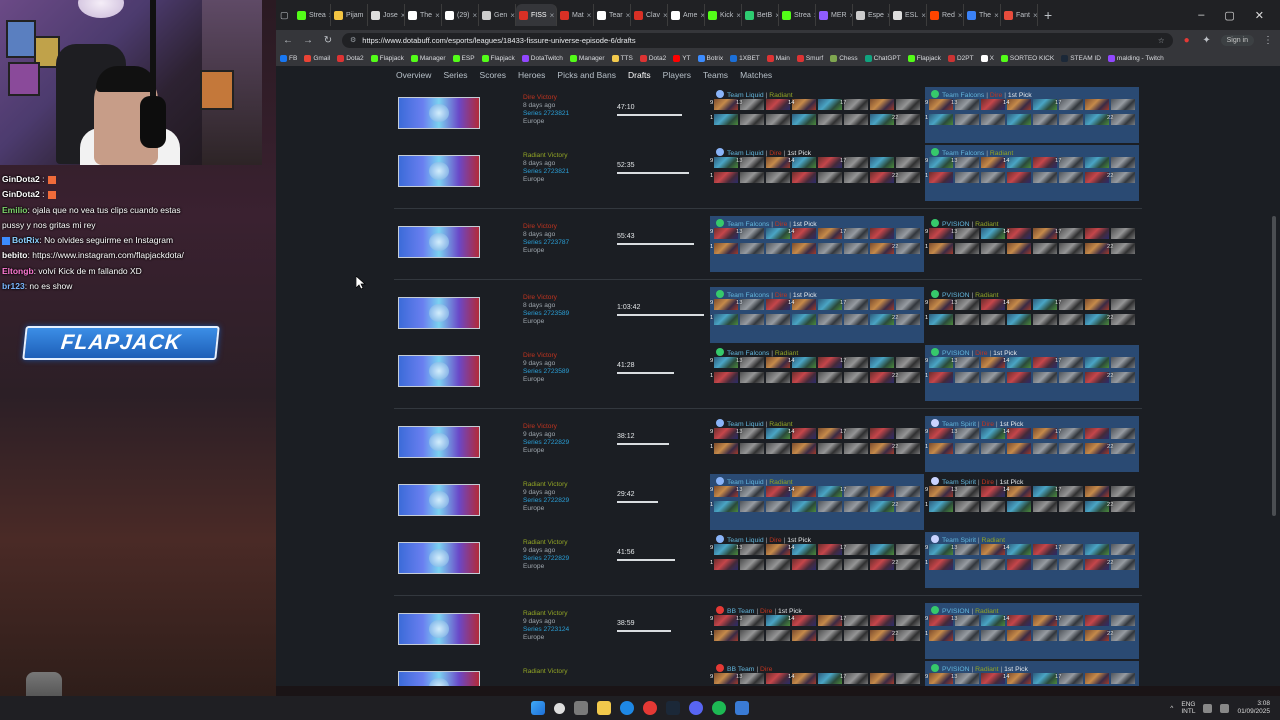  What do you see at coordinates (531, 75) in the screenshot?
I see `subnav-item-heroes: Heroes` at bounding box center [531, 75].